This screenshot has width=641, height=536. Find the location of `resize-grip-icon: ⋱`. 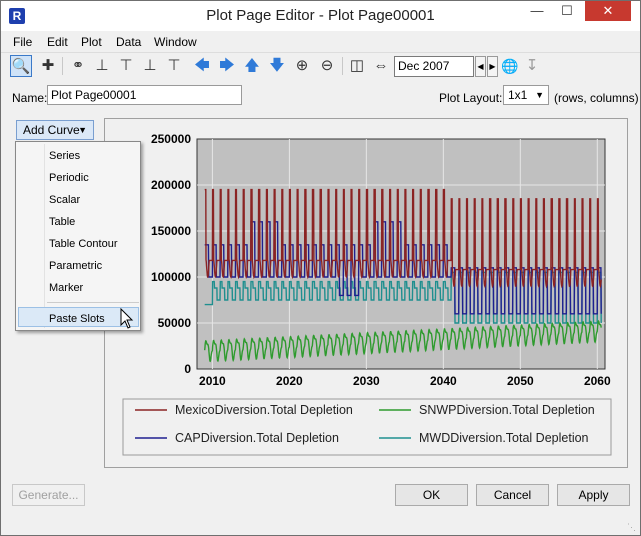

resize-grip-icon: ⋱ is located at coordinates (632, 527).